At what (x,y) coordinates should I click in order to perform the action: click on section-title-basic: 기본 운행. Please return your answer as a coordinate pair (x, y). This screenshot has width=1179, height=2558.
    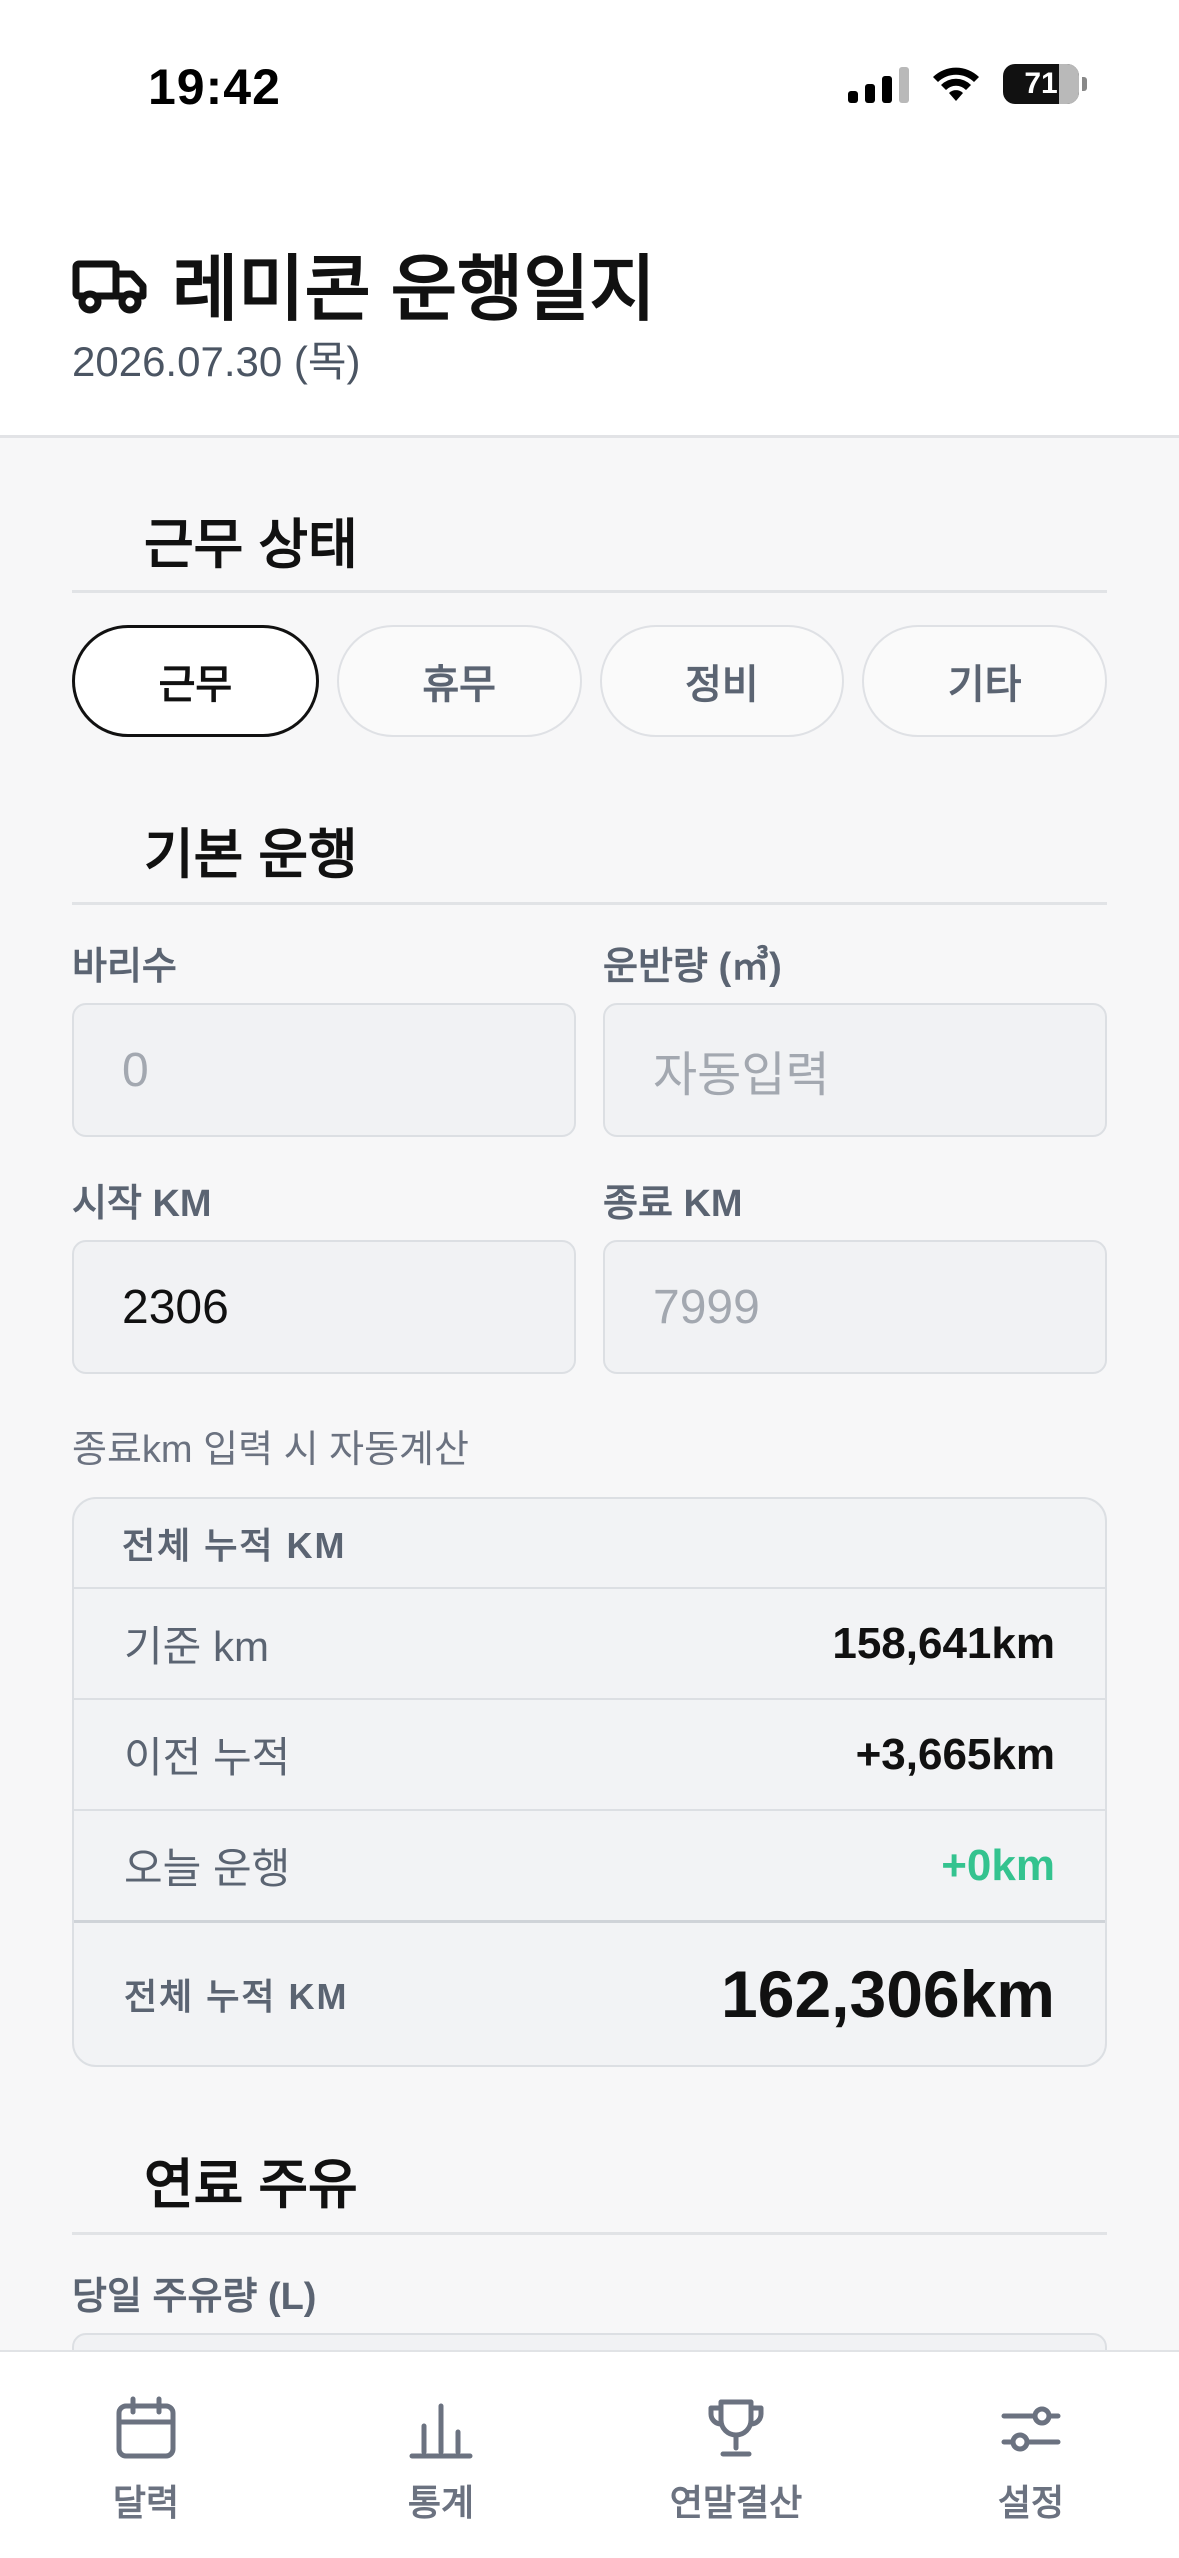
    Looking at the image, I should click on (251, 855).